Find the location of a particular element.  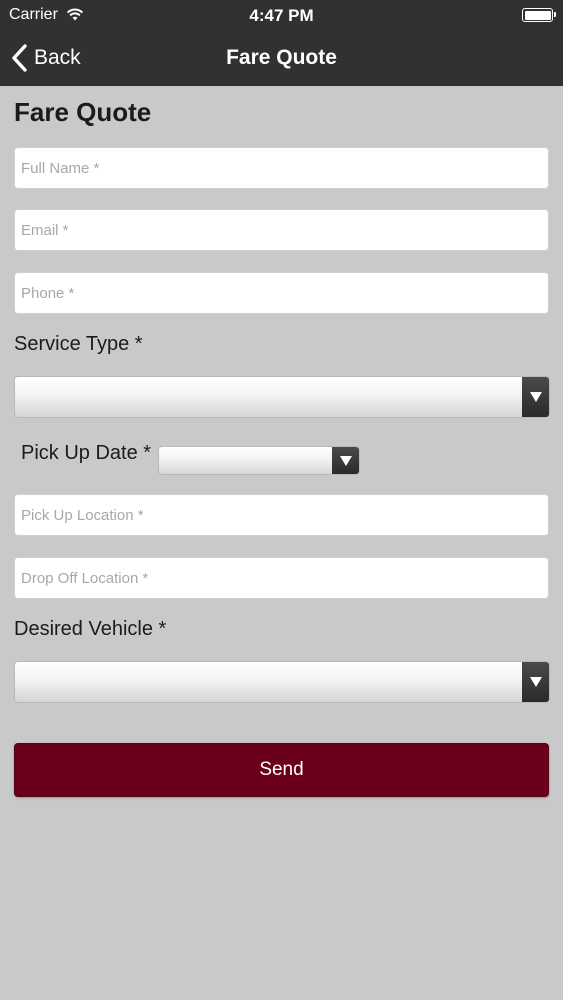

battery-icon is located at coordinates (539, 15).